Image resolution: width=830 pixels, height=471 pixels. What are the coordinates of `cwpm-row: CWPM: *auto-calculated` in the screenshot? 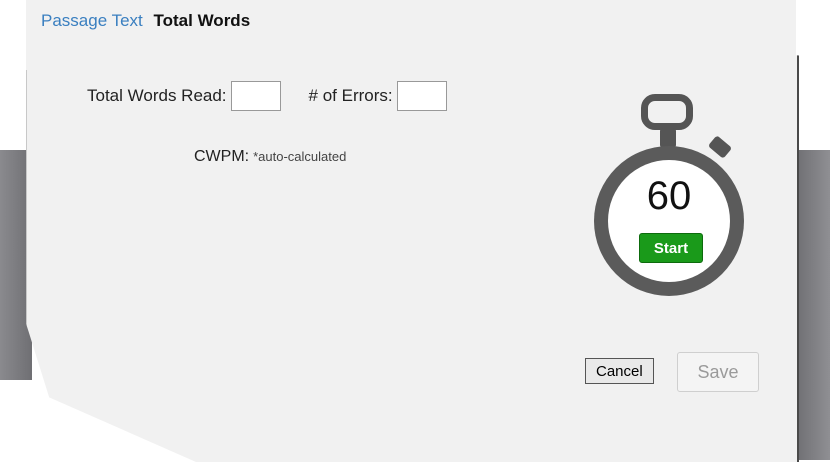 It's located at (270, 157).